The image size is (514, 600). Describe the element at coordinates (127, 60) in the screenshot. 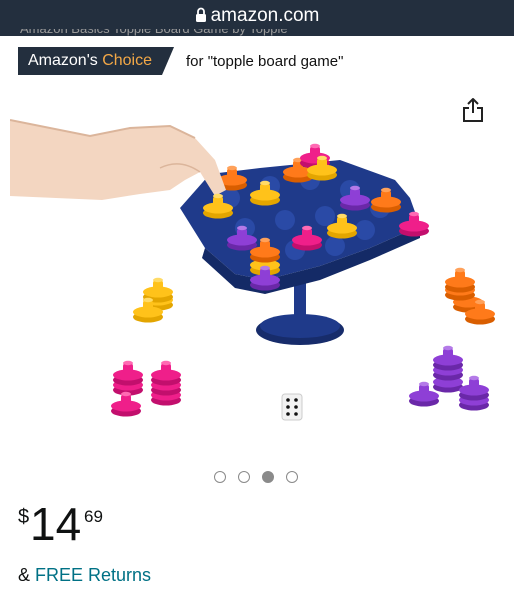

I see `badge-accent: Choice` at that location.